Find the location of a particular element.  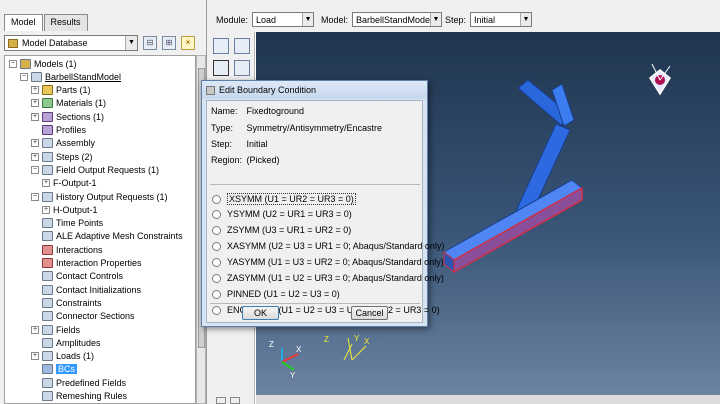

tree-item: + Fields is located at coordinates (55, 329).